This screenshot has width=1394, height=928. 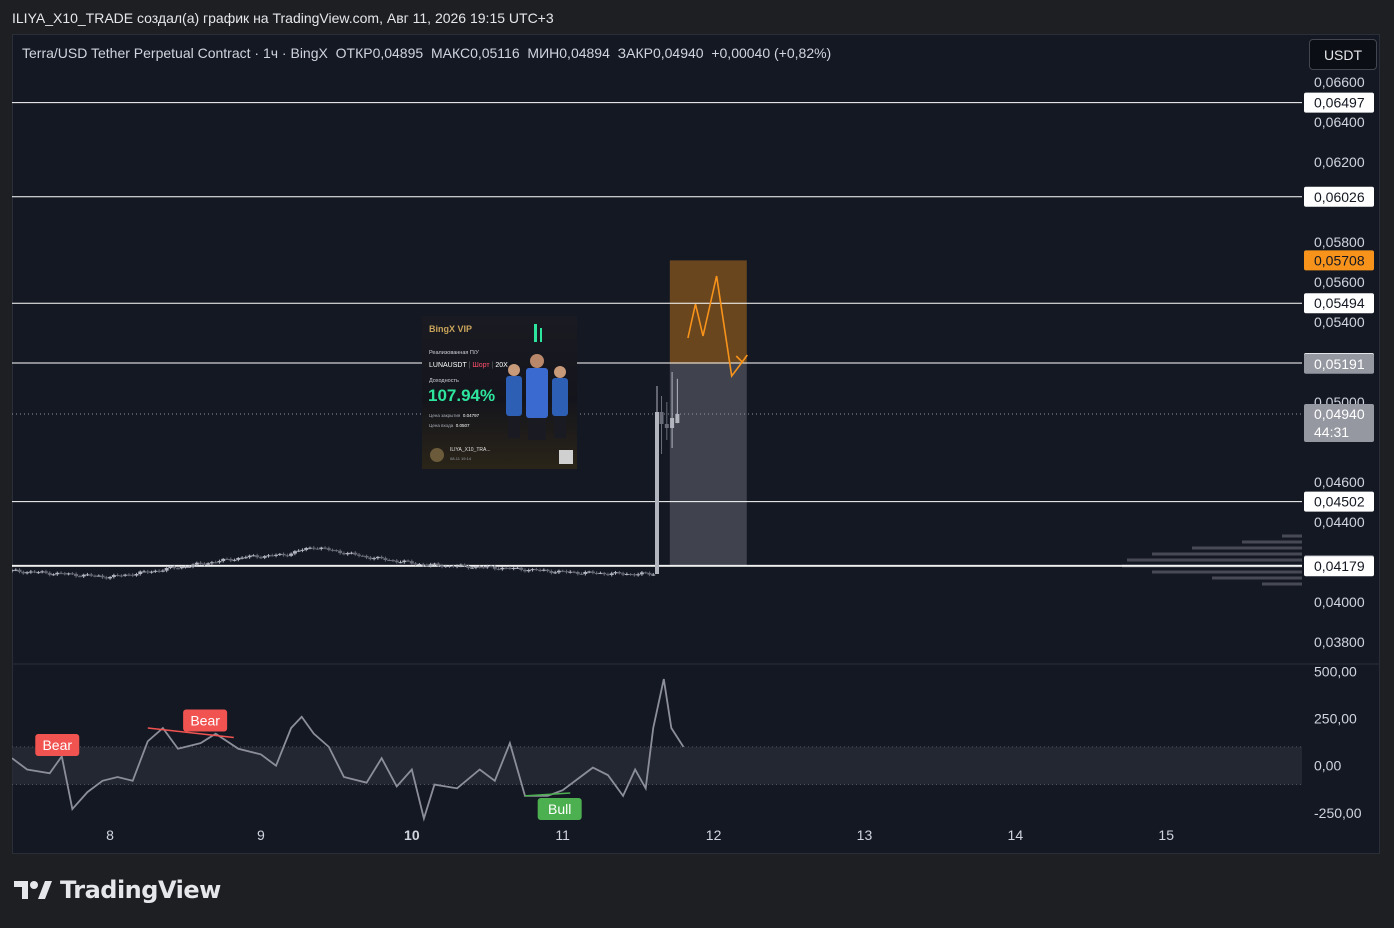 What do you see at coordinates (1339, 364) in the screenshot?
I see `price-tag-label: 0,05191` at bounding box center [1339, 364].